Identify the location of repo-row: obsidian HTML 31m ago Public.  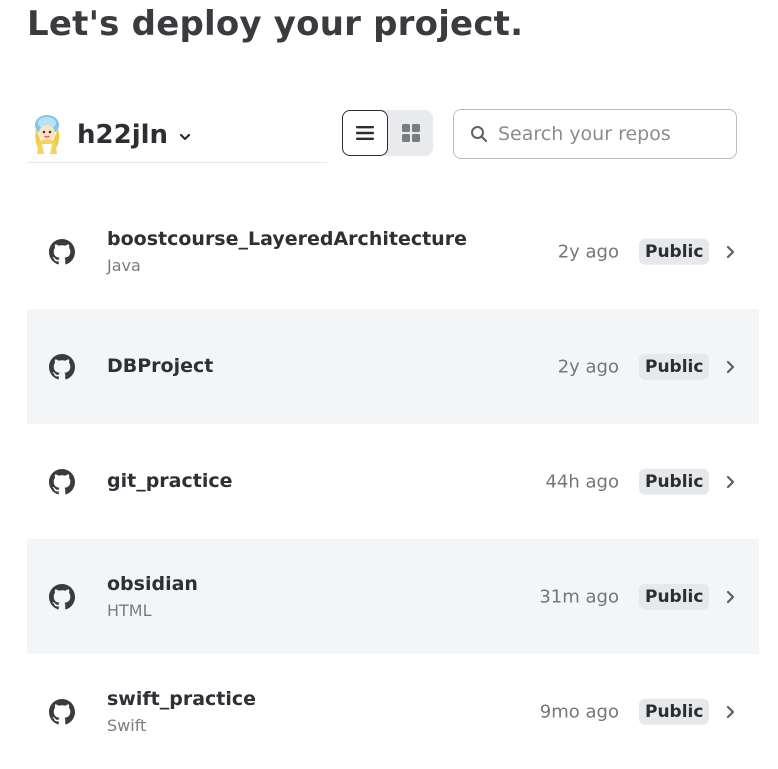
(393, 596).